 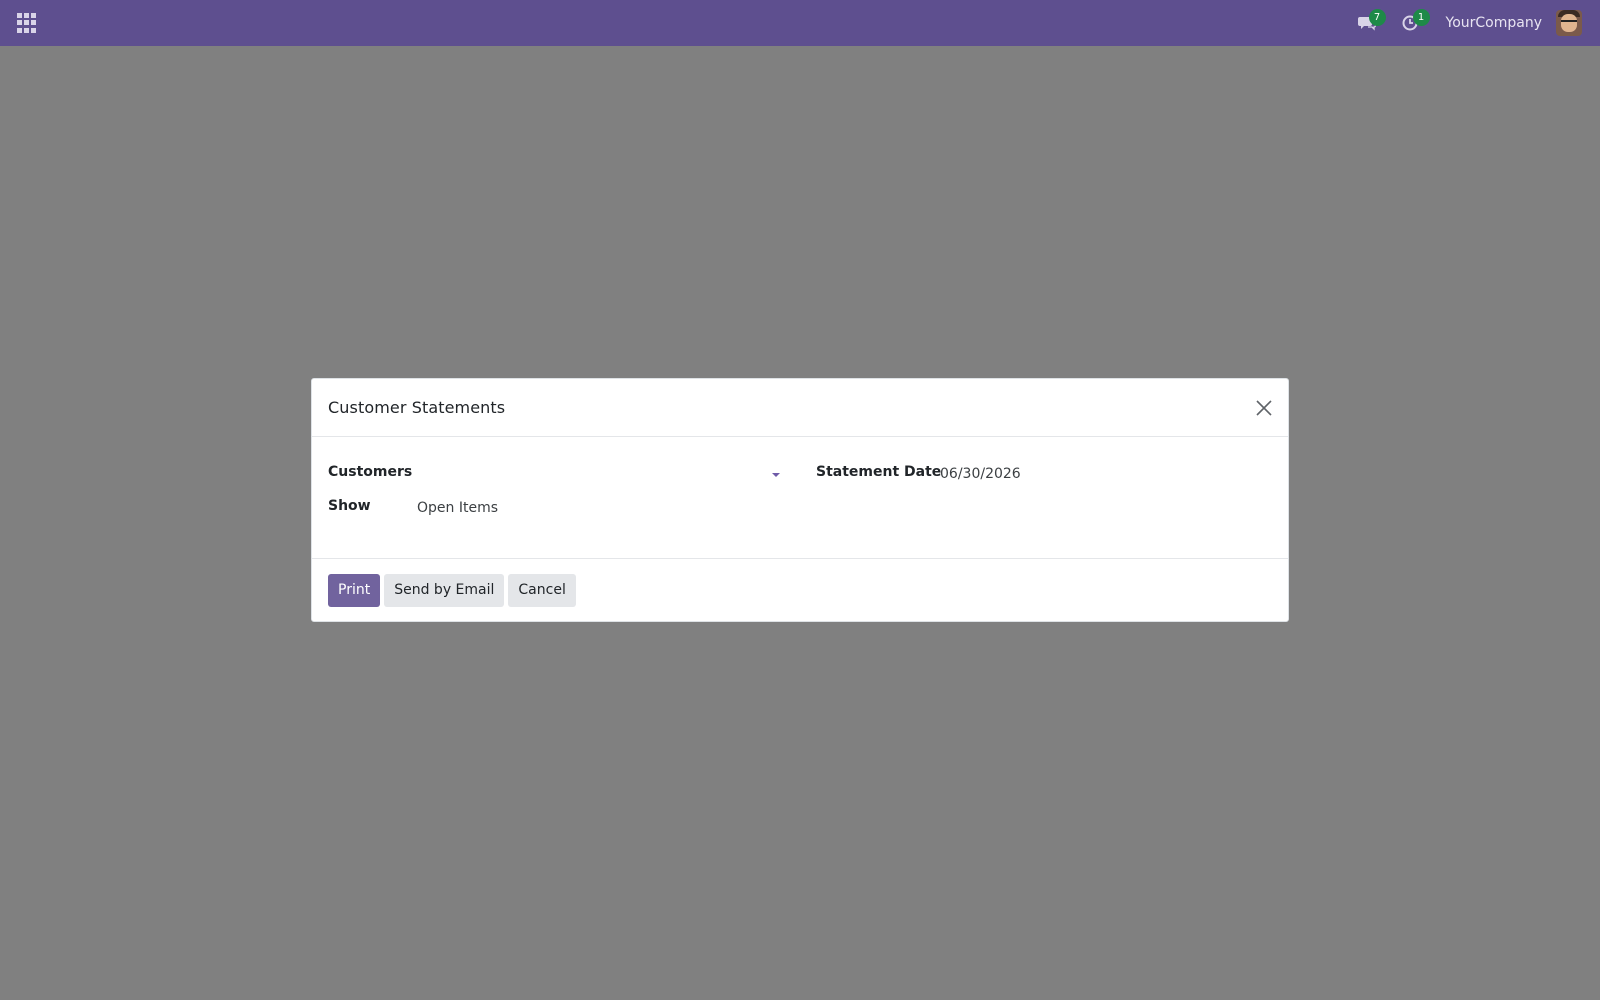 What do you see at coordinates (1494, 23) in the screenshot?
I see `company-switcher: YourCompany` at bounding box center [1494, 23].